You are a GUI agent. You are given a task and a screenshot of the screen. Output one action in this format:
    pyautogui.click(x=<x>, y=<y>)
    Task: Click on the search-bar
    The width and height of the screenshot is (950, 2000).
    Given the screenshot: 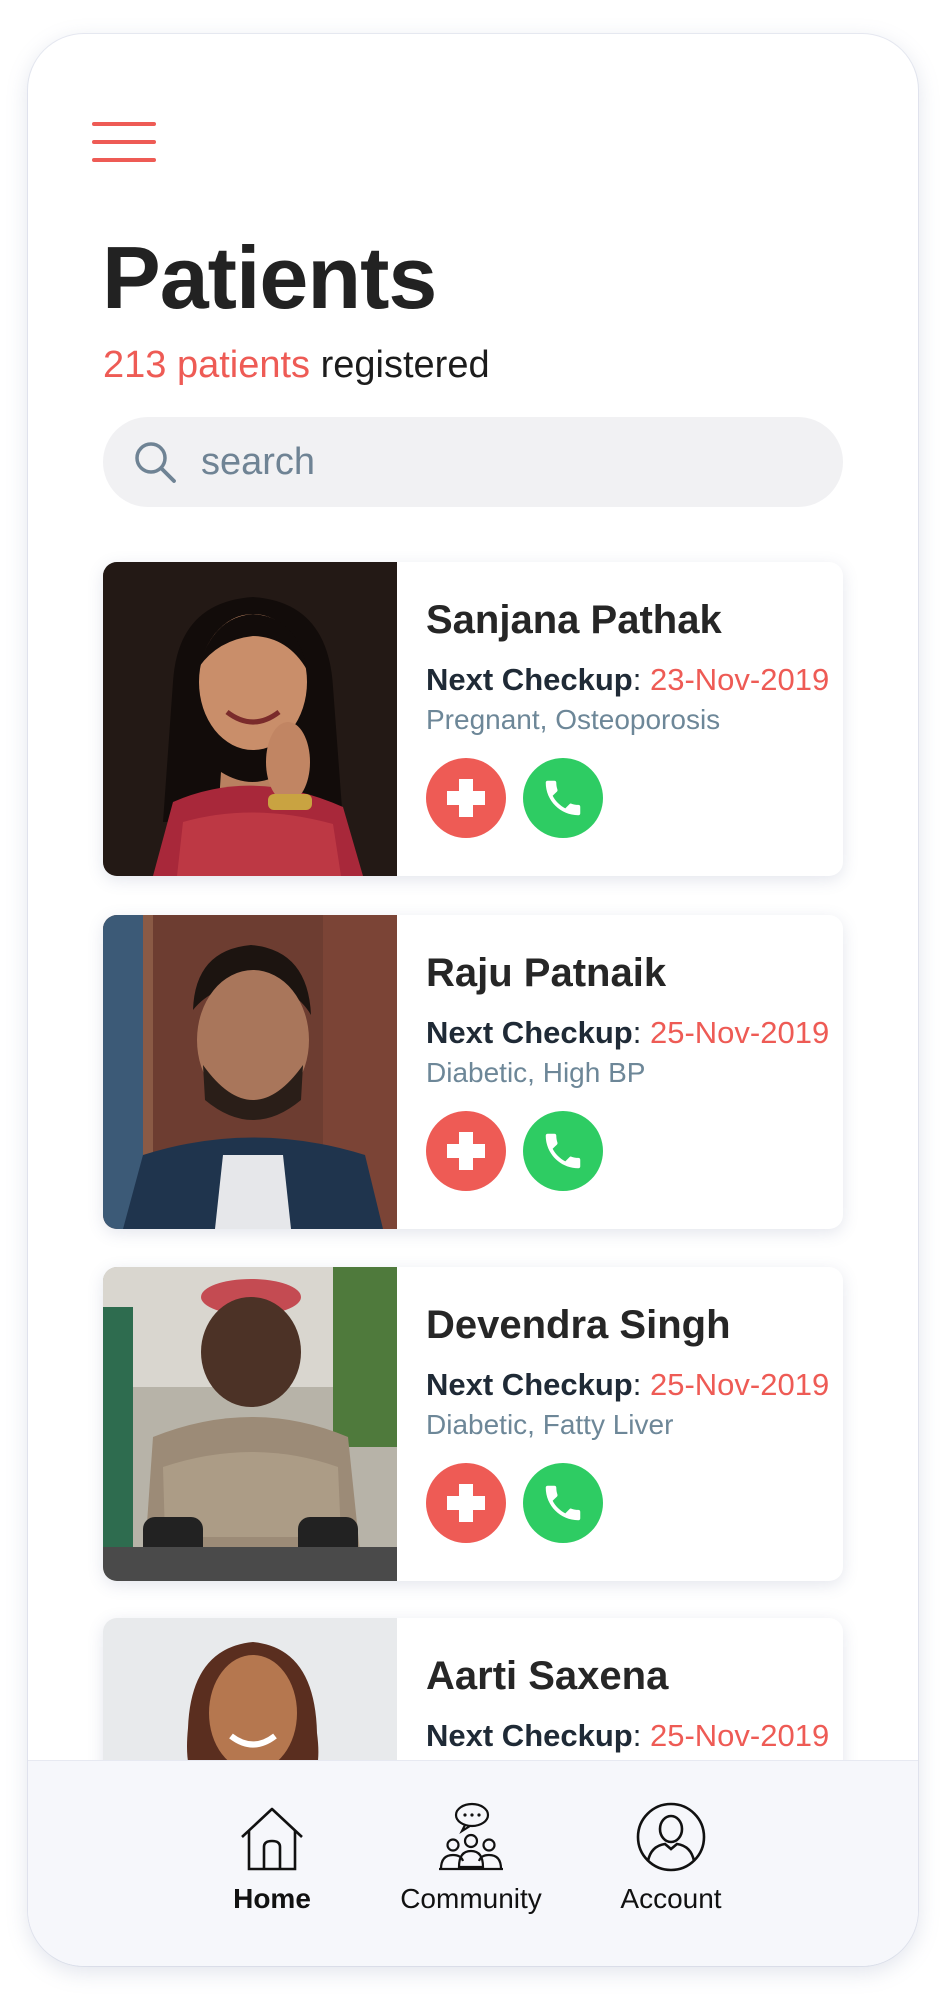 What is the action you would take?
    pyautogui.click(x=473, y=462)
    